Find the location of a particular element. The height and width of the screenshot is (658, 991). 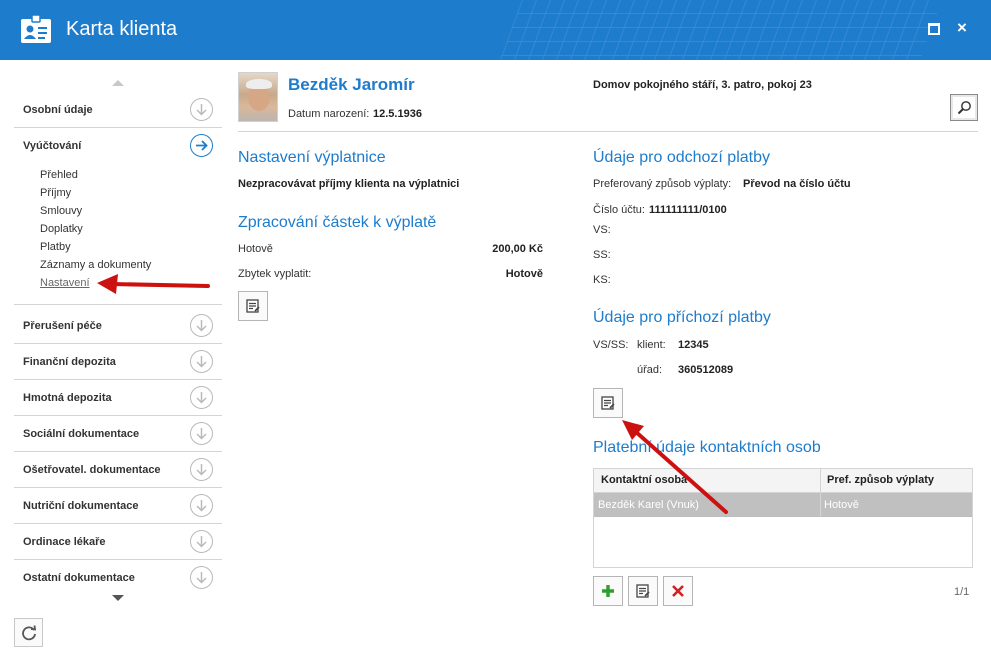

search-icon is located at coordinates (964, 108).